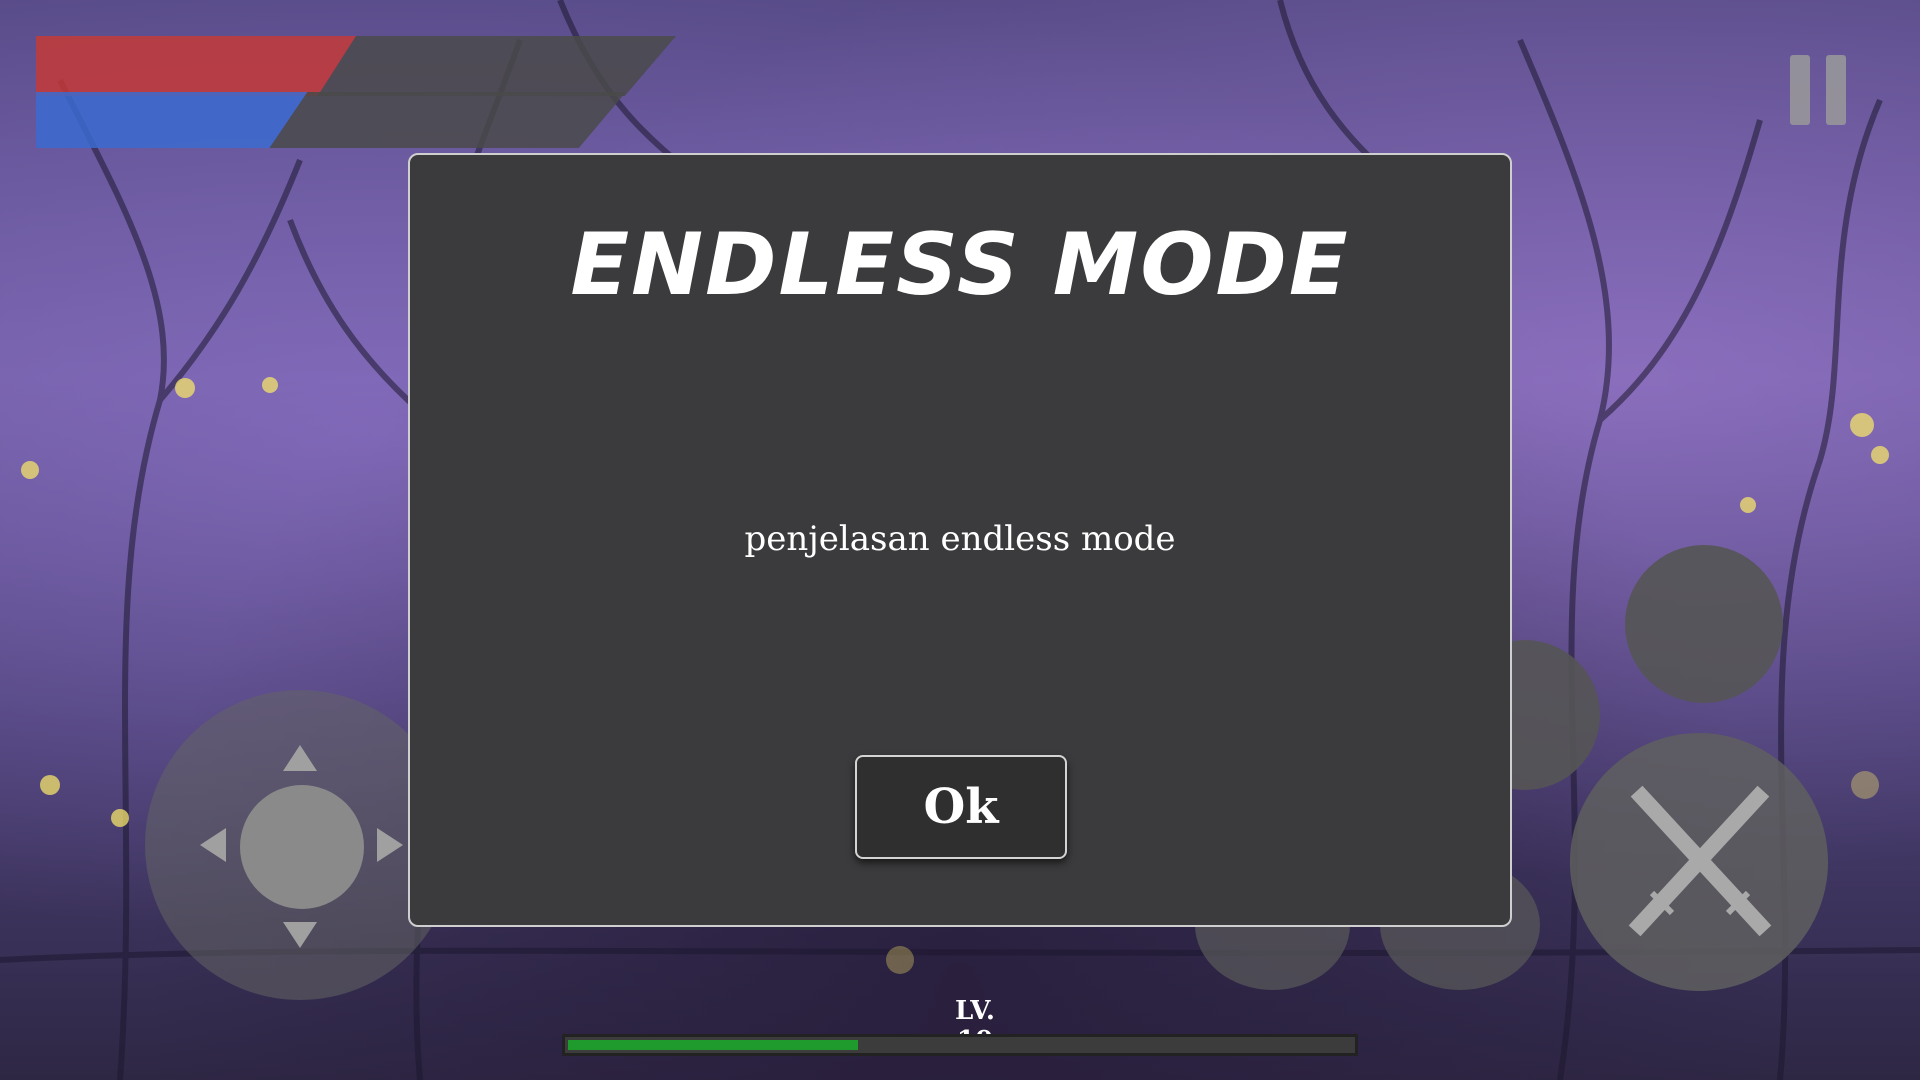 The height and width of the screenshot is (1080, 1920). What do you see at coordinates (713, 1045) in the screenshot?
I see `experience-bar-fill` at bounding box center [713, 1045].